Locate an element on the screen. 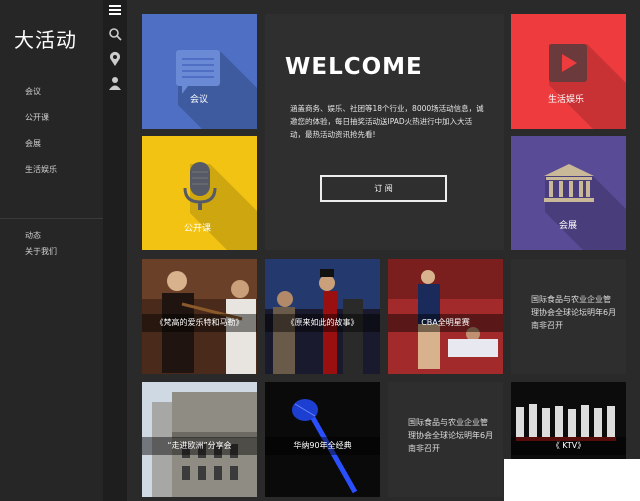 The height and width of the screenshot is (501, 640). search-icon is located at coordinates (115, 34).